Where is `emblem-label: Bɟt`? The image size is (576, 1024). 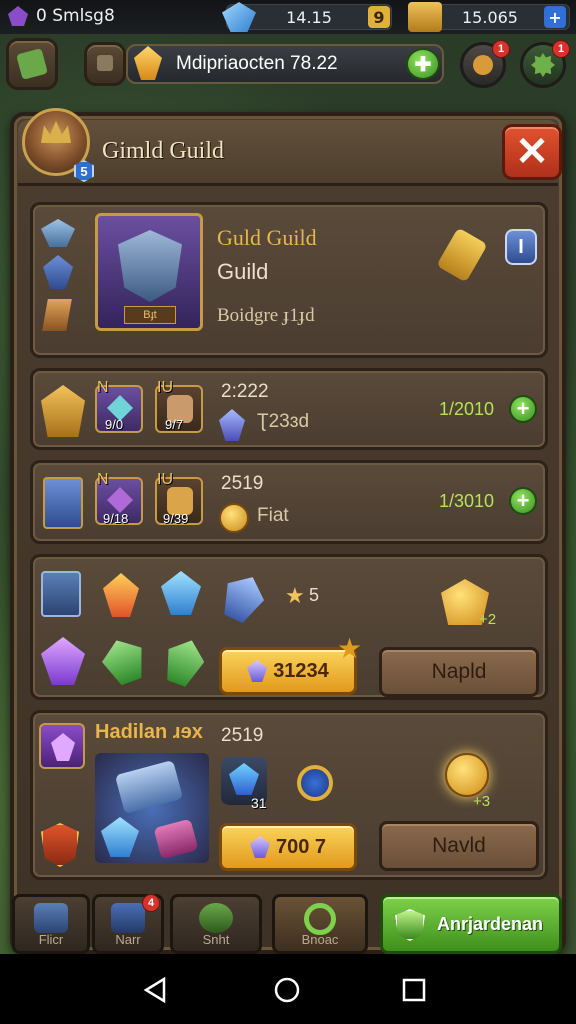 emblem-label: Bɟt is located at coordinates (150, 315).